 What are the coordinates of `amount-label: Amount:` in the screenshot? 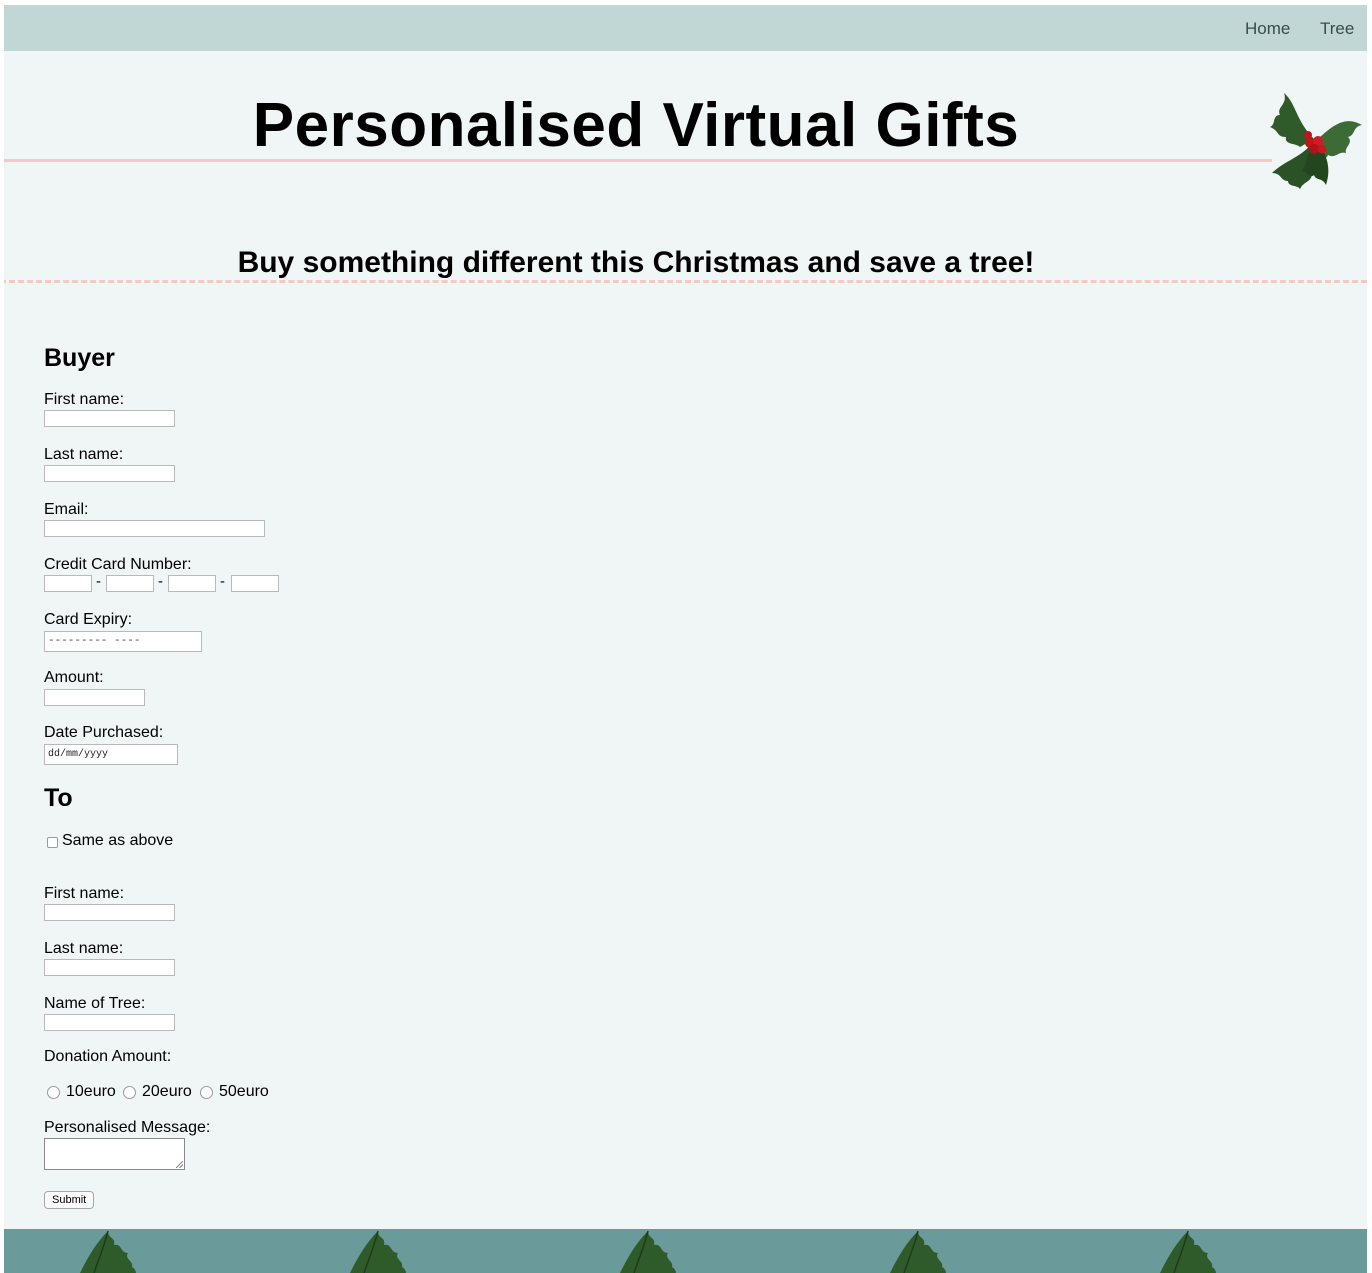 It's located at (74, 677).